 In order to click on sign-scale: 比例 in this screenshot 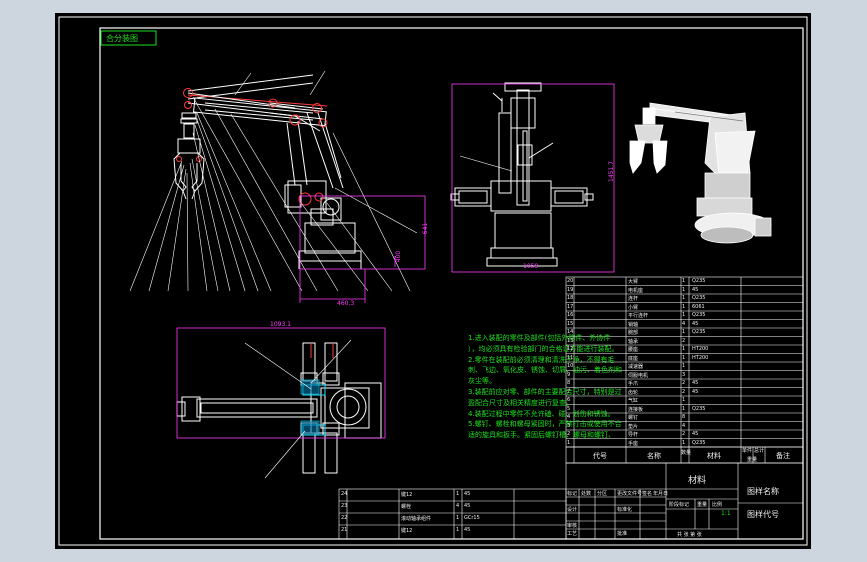, I will do `click(717, 505)`.